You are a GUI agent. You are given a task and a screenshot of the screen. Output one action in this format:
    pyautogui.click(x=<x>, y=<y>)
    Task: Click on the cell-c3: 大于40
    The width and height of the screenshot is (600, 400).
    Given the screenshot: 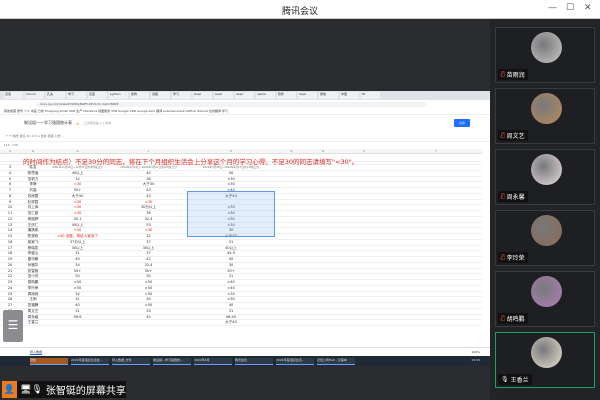 What is the action you would take?
    pyautogui.click(x=231, y=322)
    